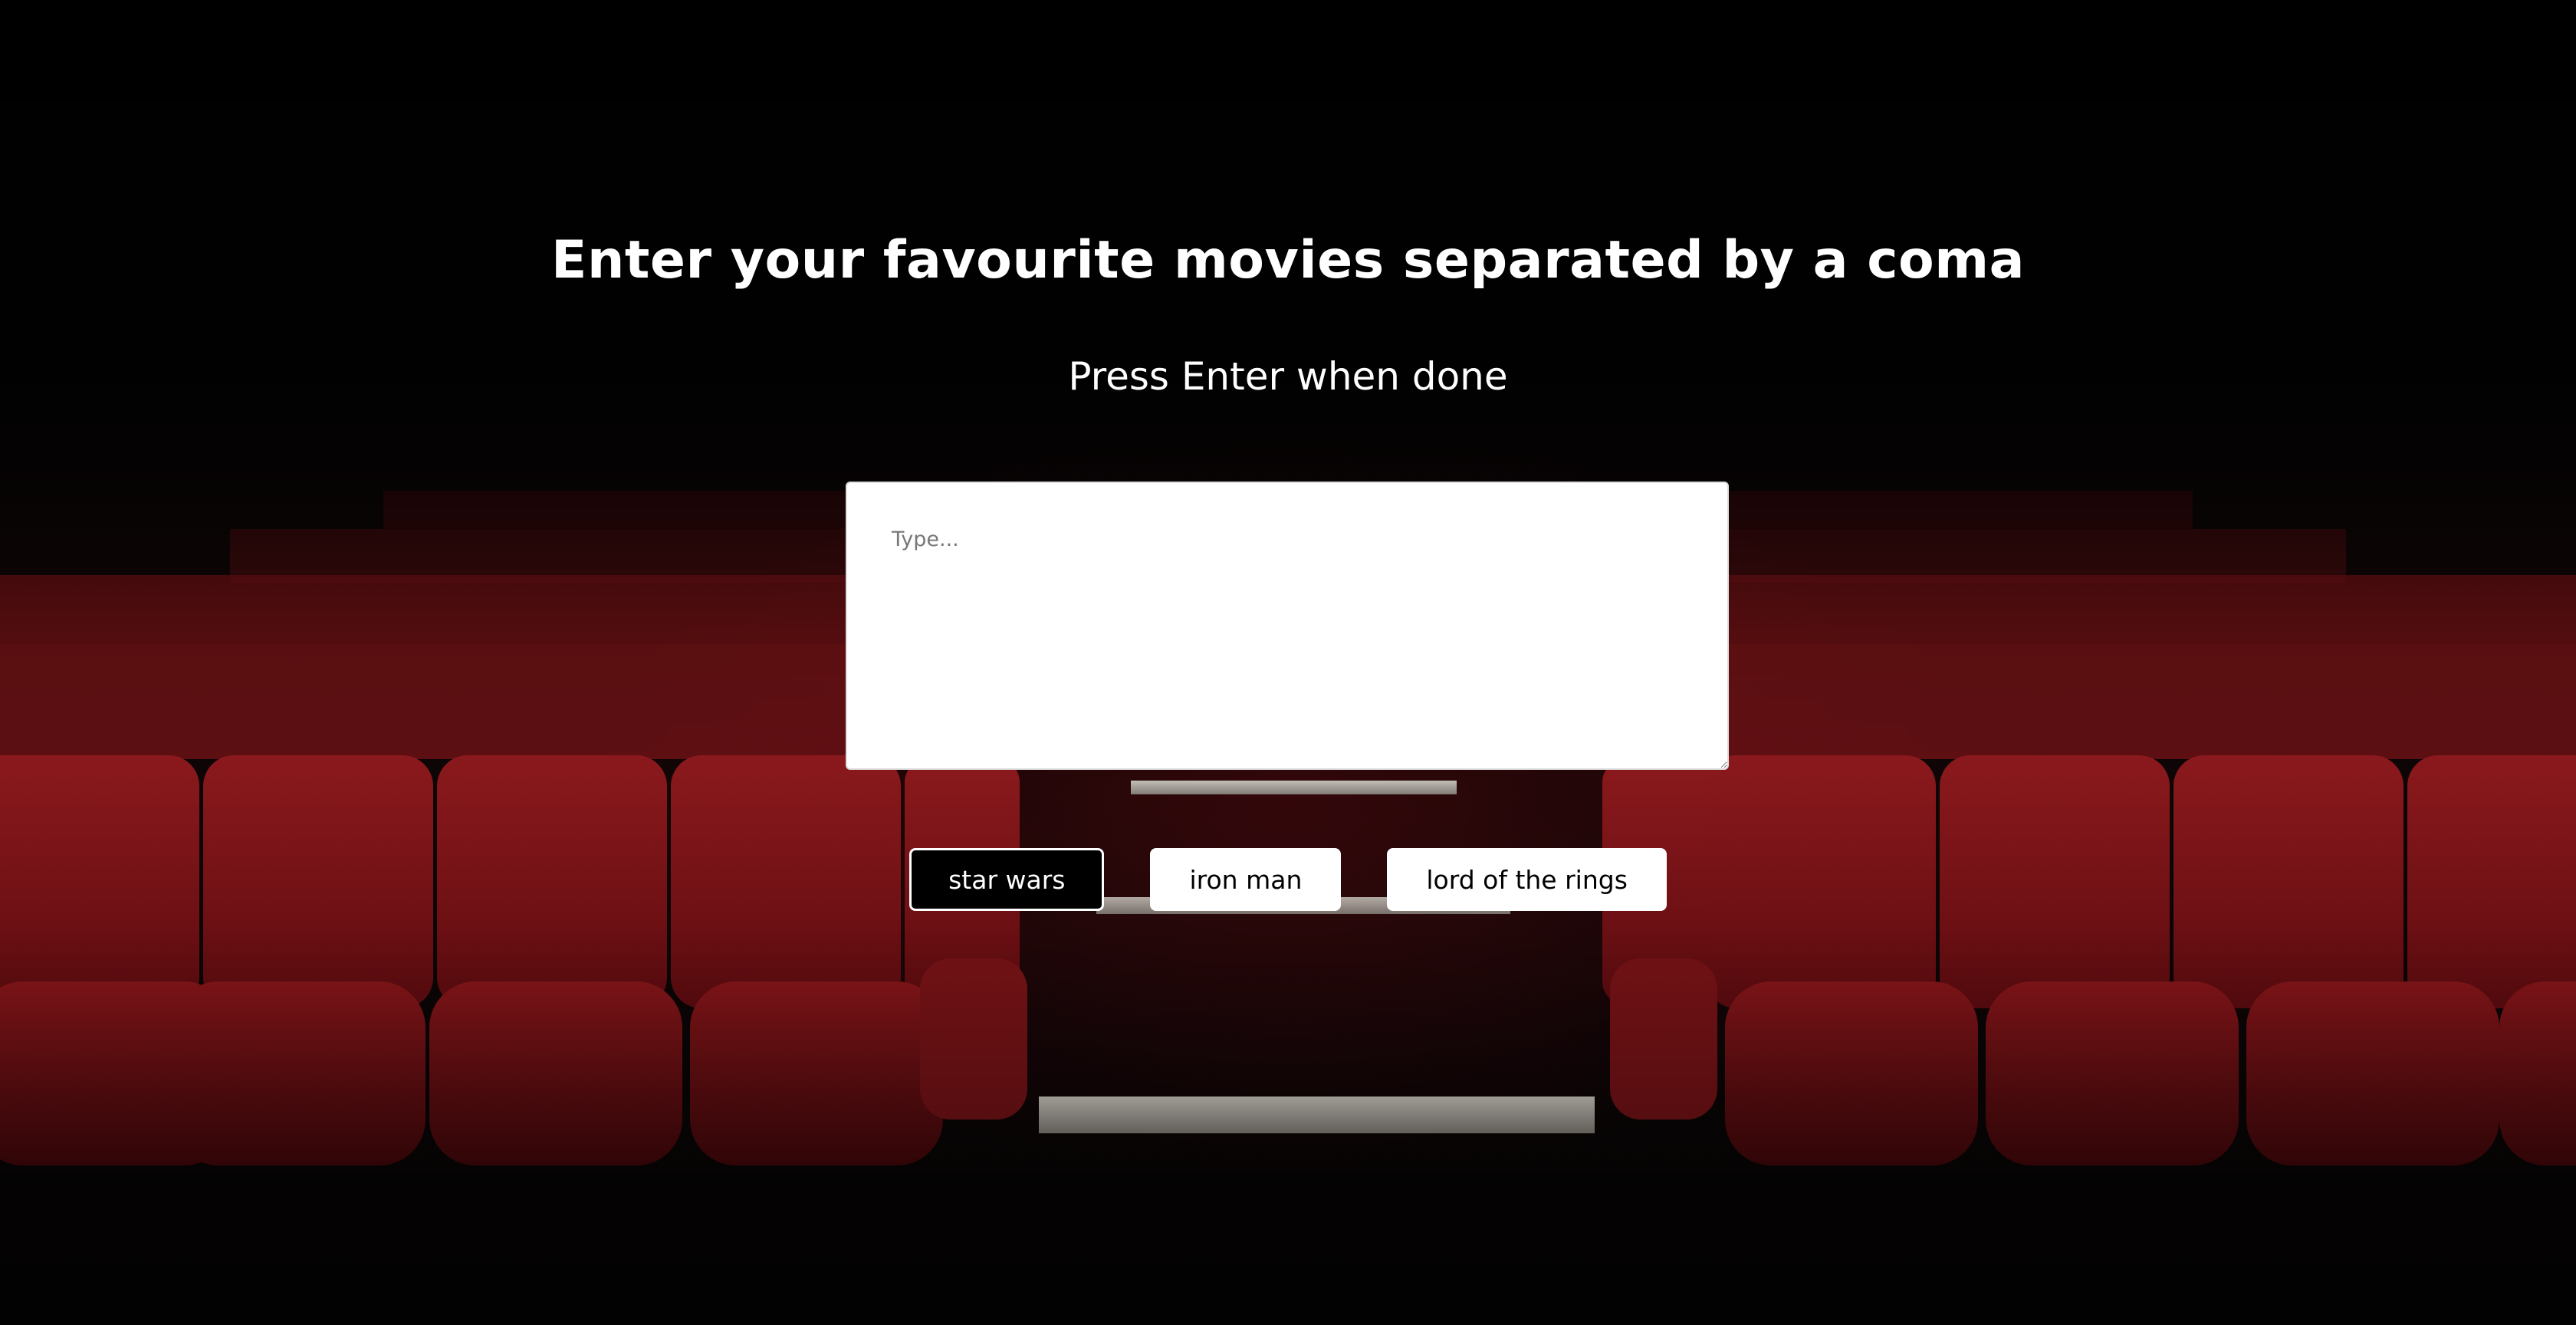 The height and width of the screenshot is (1325, 2576). Describe the element at coordinates (1287, 626) in the screenshot. I see `movies-textarea` at that location.